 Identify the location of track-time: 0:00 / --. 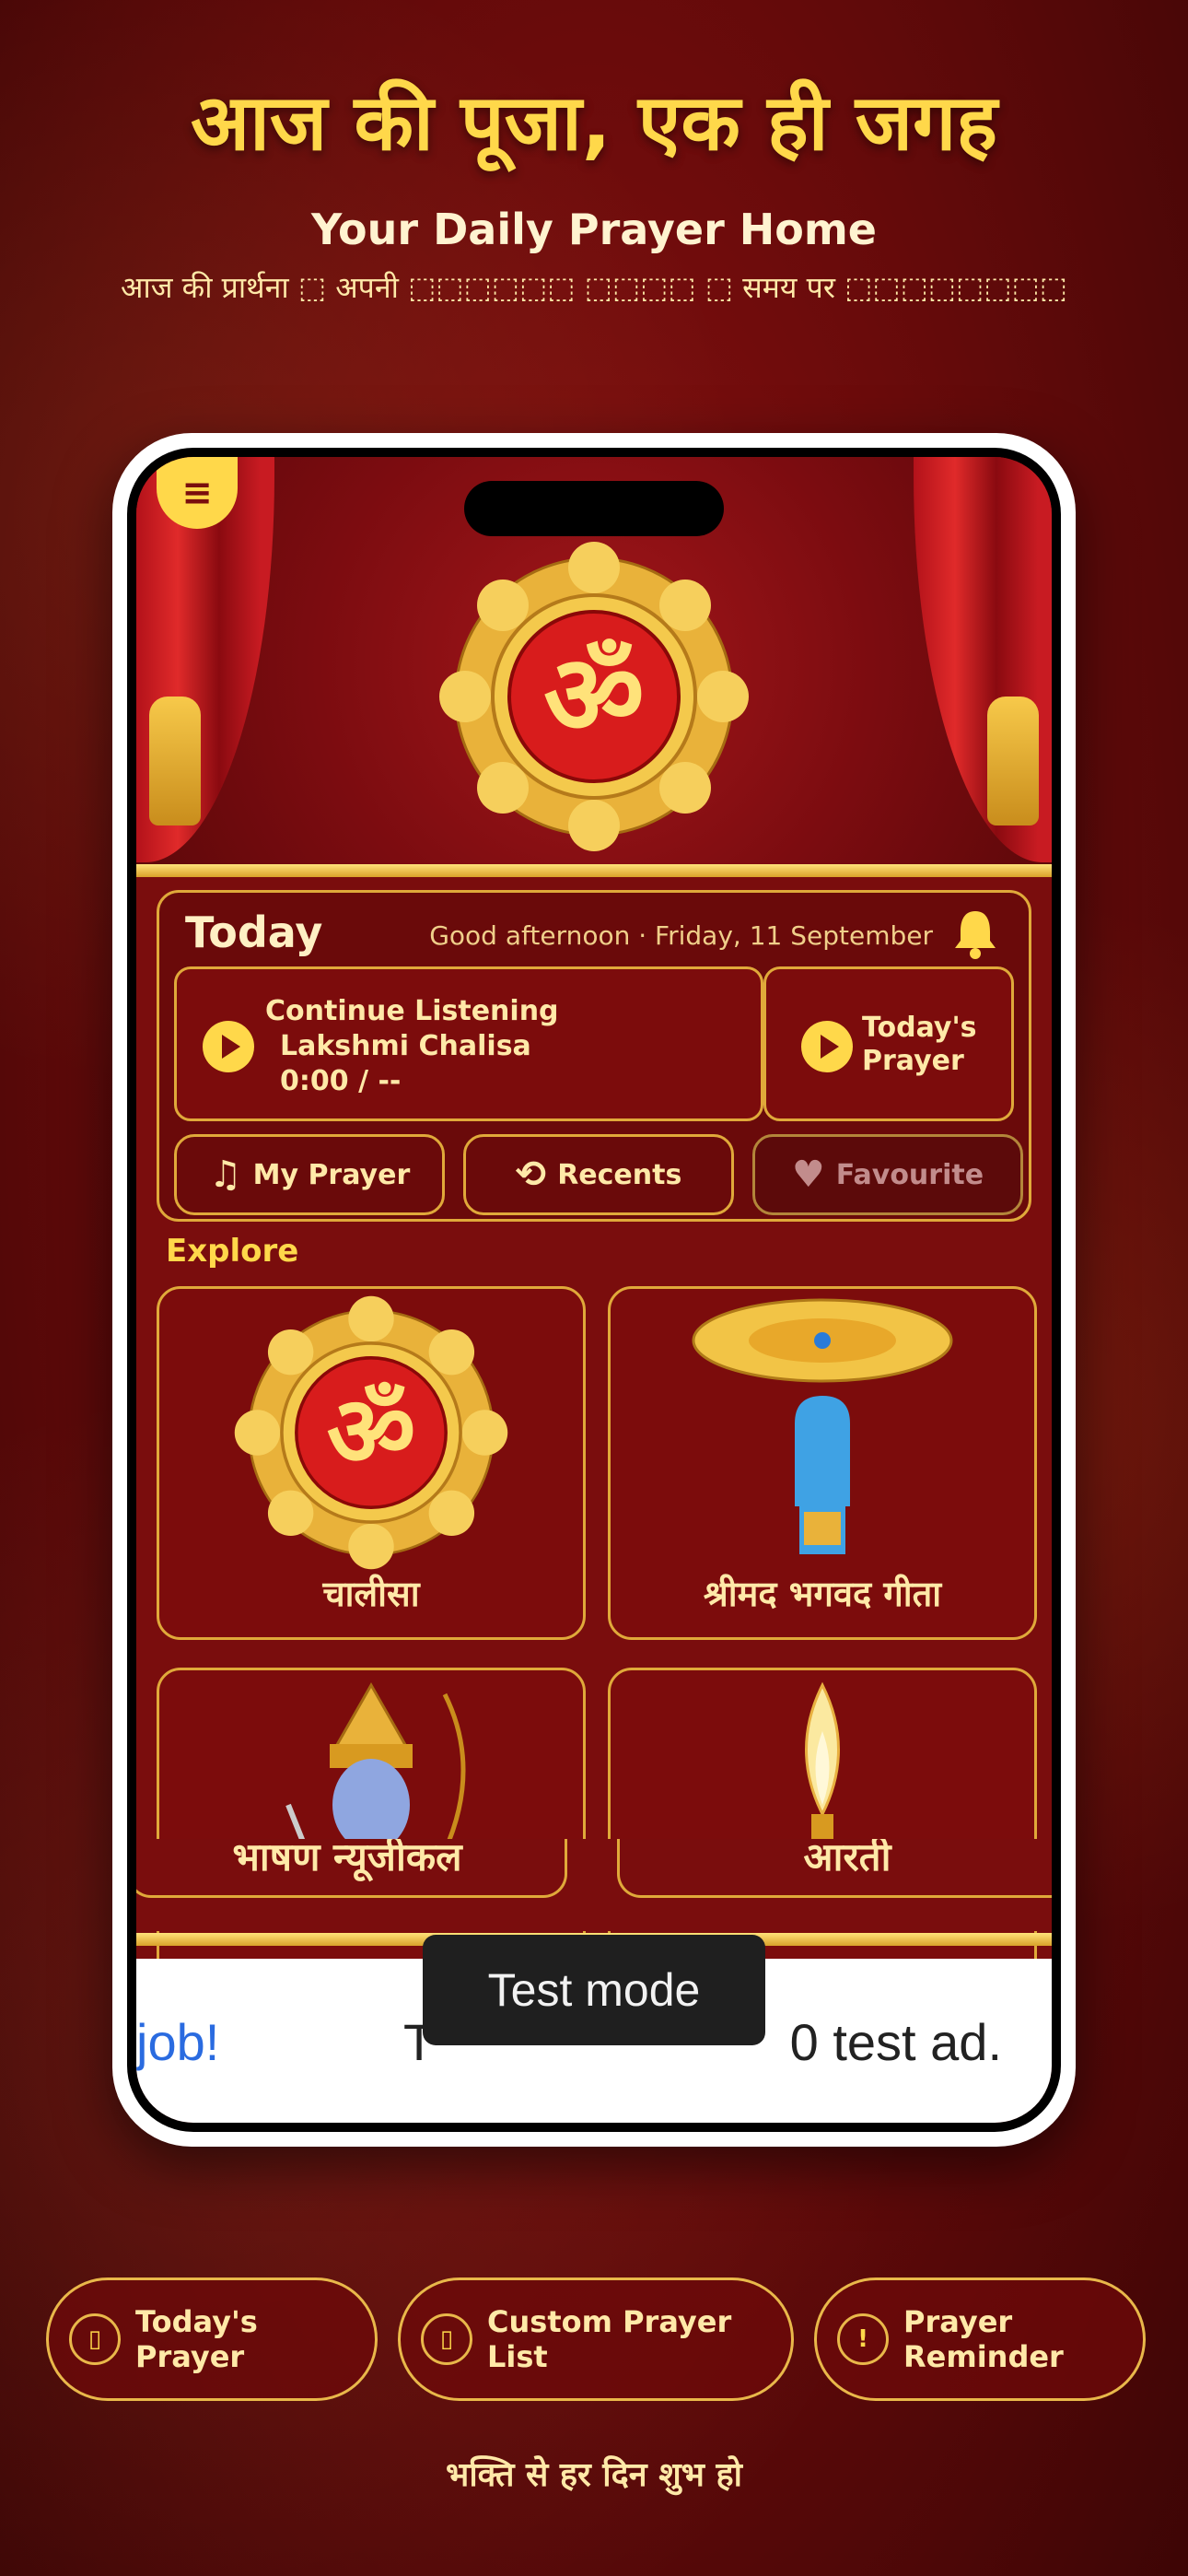
(341, 1081).